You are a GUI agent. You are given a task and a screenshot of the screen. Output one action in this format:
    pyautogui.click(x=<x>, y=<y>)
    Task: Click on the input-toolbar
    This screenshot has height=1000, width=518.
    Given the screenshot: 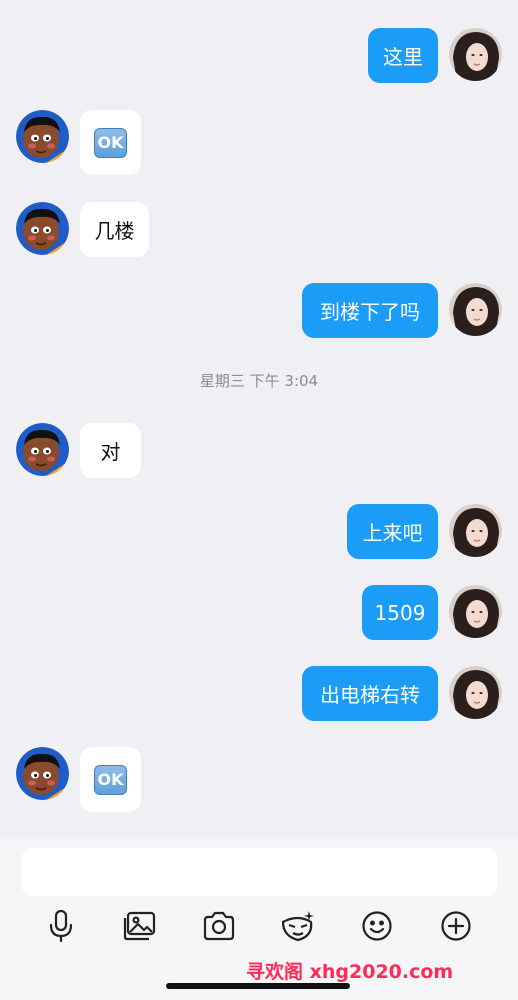 What is the action you would take?
    pyautogui.click(x=259, y=926)
    